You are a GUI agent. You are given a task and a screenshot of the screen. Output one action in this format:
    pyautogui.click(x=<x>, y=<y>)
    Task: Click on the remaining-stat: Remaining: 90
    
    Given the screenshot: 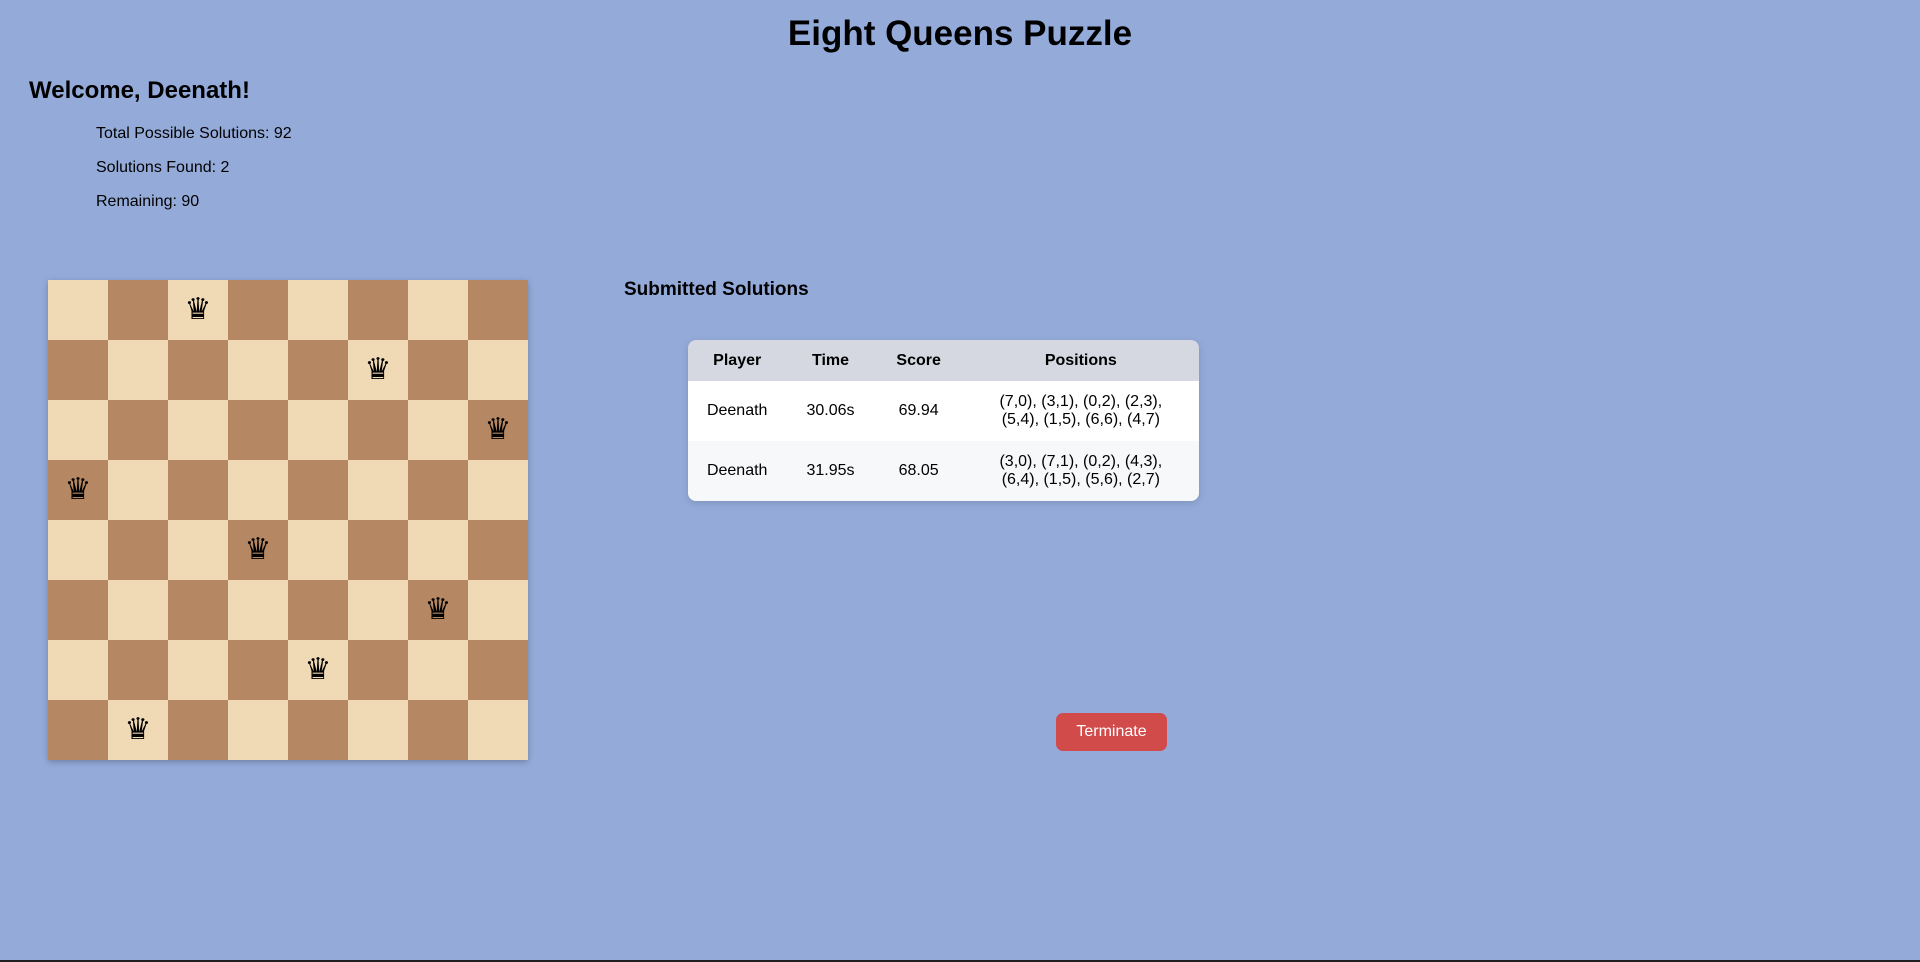 What is the action you would take?
    pyautogui.click(x=148, y=201)
    